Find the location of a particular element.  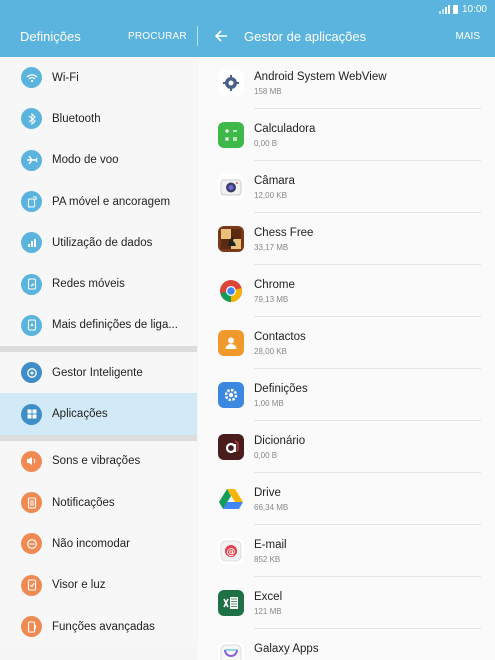

galaxy-apps-icon is located at coordinates (231, 651).